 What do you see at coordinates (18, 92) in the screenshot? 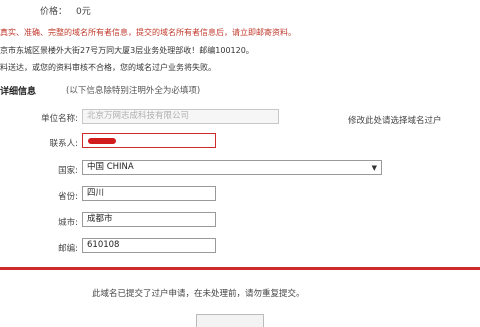
I see `section-title: 详细信息` at bounding box center [18, 92].